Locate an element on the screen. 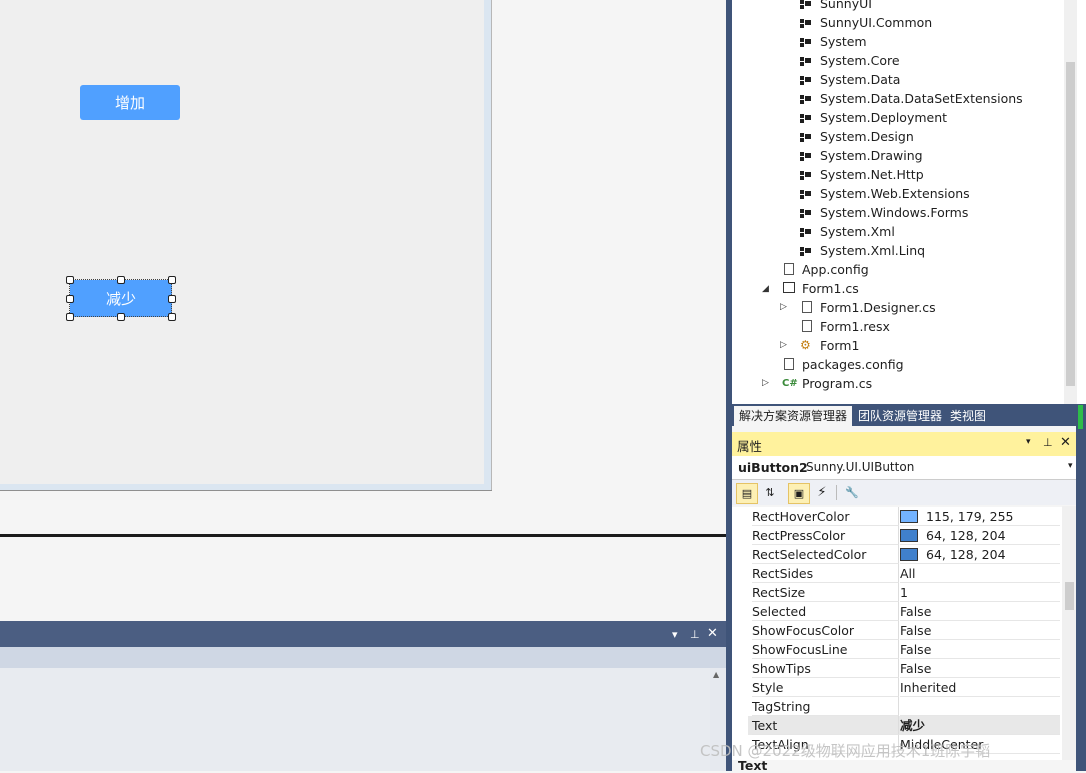 This screenshot has height=773, width=1086. resize-handle-sw is located at coordinates (70, 317).